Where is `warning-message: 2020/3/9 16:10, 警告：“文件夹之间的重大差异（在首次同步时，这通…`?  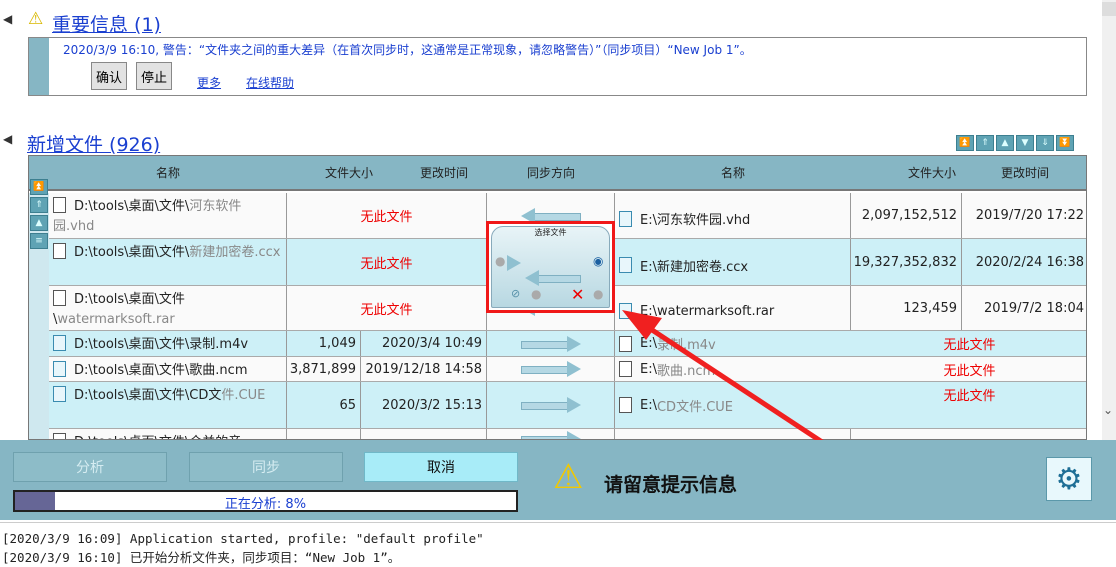 warning-message: 2020/3/9 16:10, 警告：“文件夹之间的重大差异（在首次同步时，这通… is located at coordinates (407, 50).